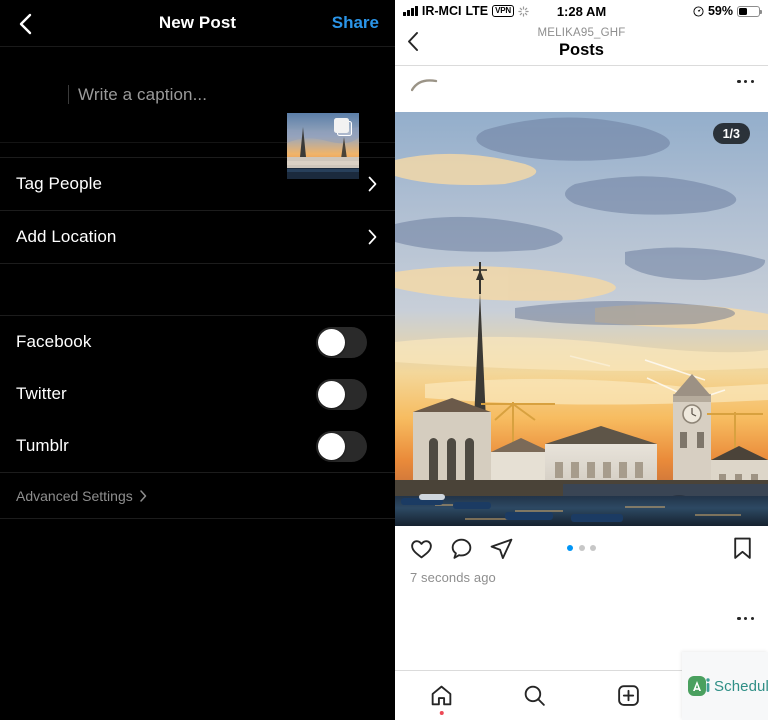  Describe the element at coordinates (698, 11) in the screenshot. I see `location-arrow-icon` at that location.